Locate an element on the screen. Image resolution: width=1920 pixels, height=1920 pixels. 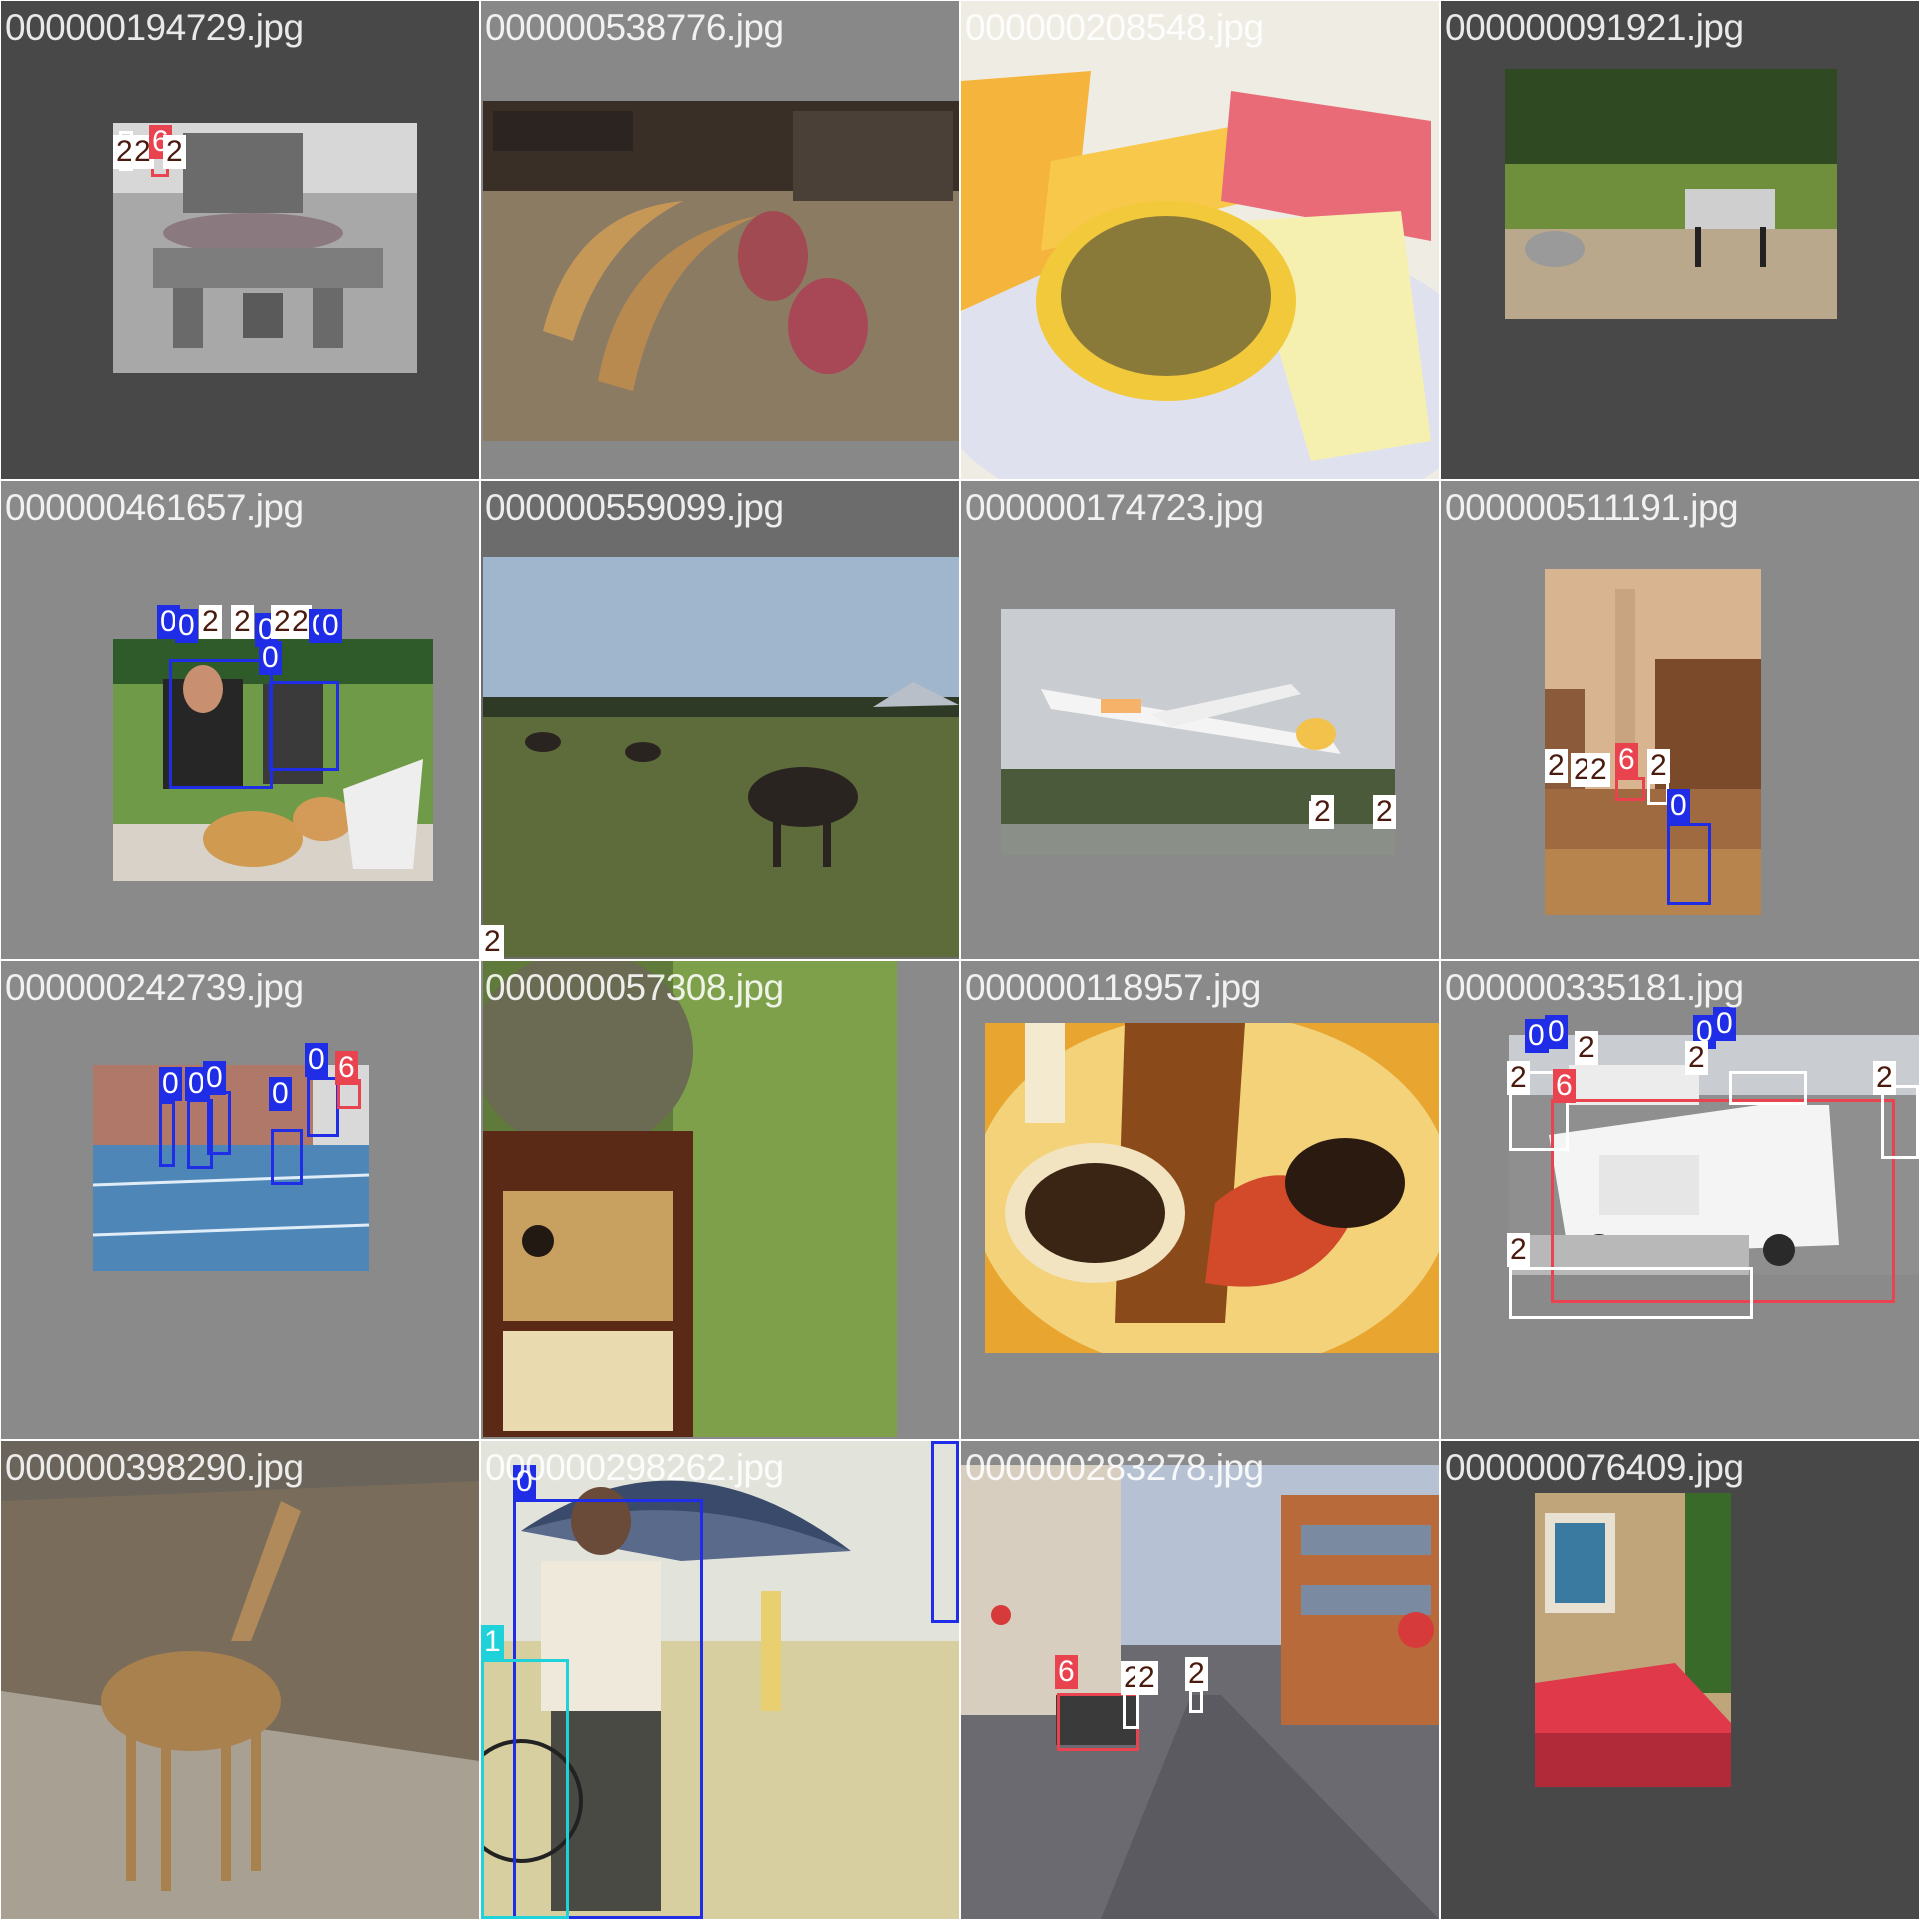
photo-zebras is located at coordinates (1671, 194).